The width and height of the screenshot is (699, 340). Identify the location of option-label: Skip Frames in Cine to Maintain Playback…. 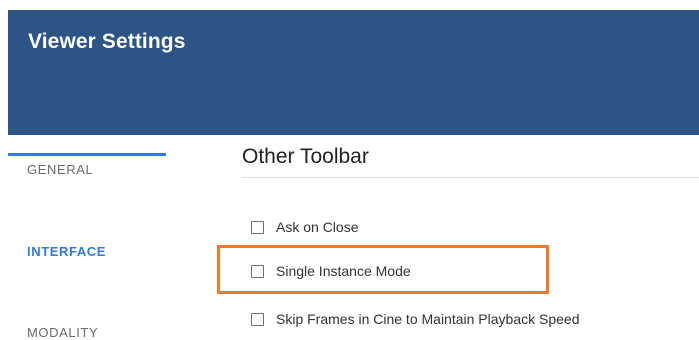
(428, 319).